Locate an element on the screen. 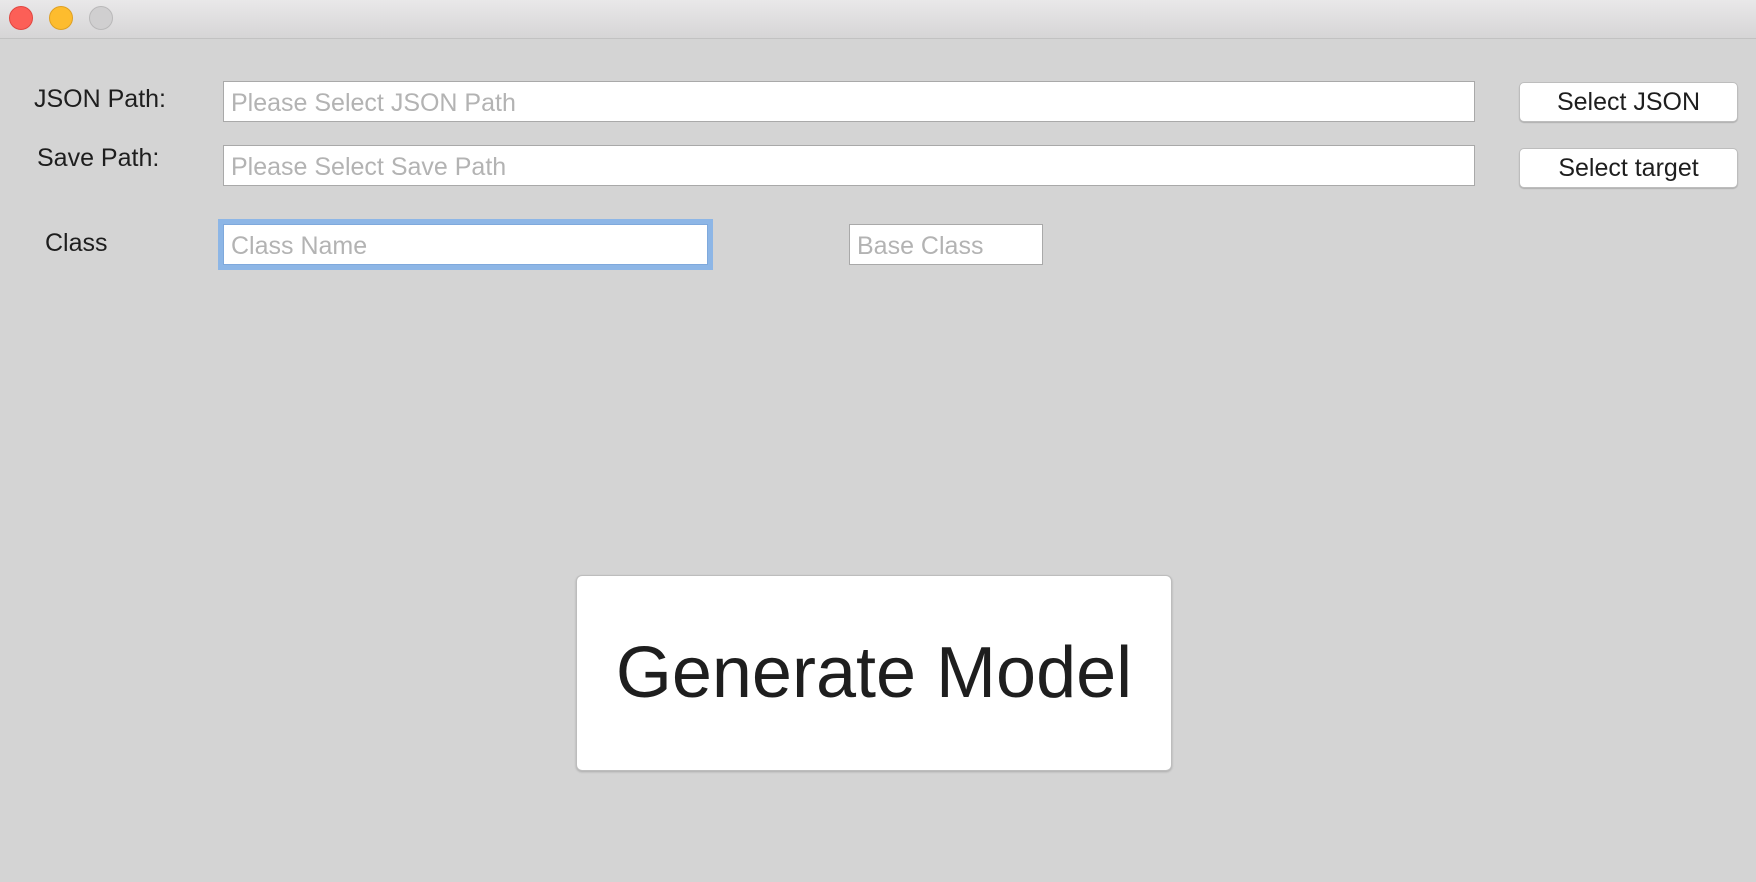  select-json-button: Select JSON is located at coordinates (1628, 102).